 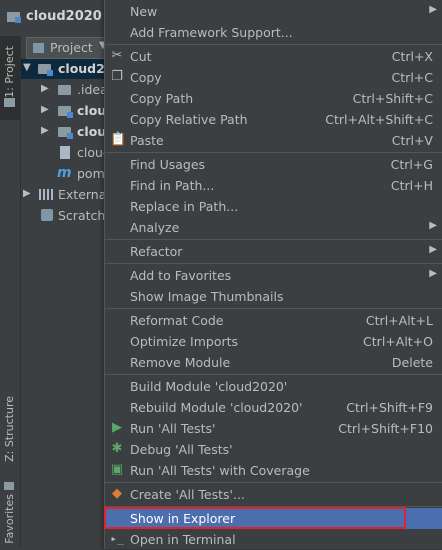 I want to click on folder-icon, so click(x=64, y=90).